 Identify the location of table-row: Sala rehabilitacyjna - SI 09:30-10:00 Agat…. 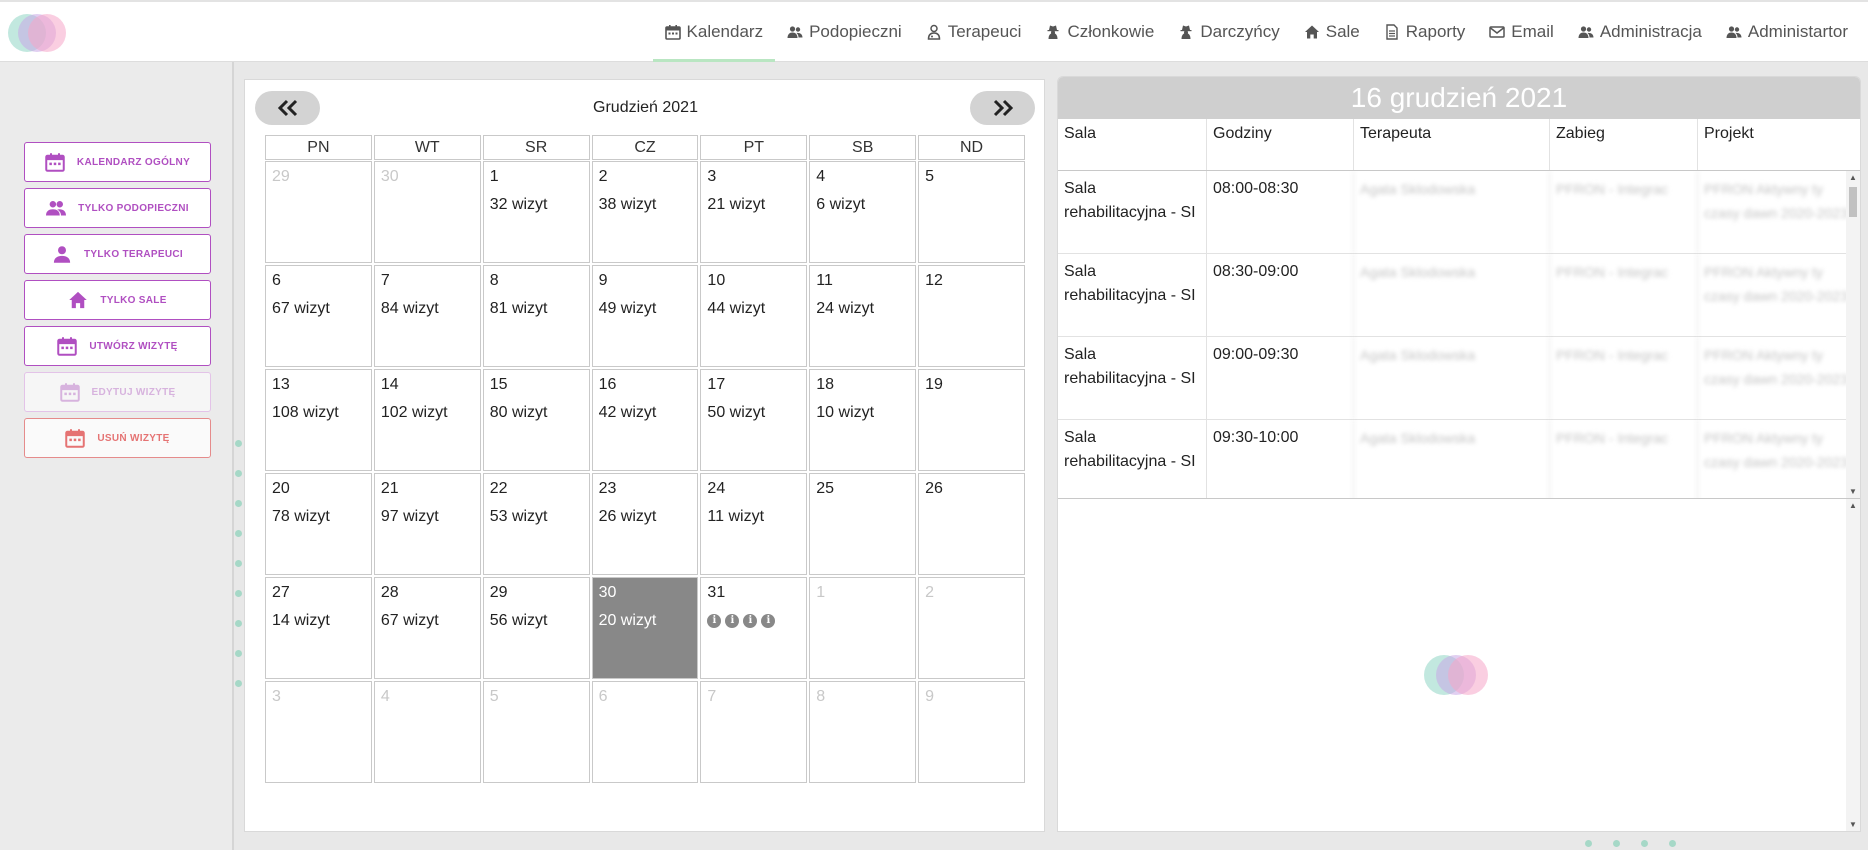
(1459, 459).